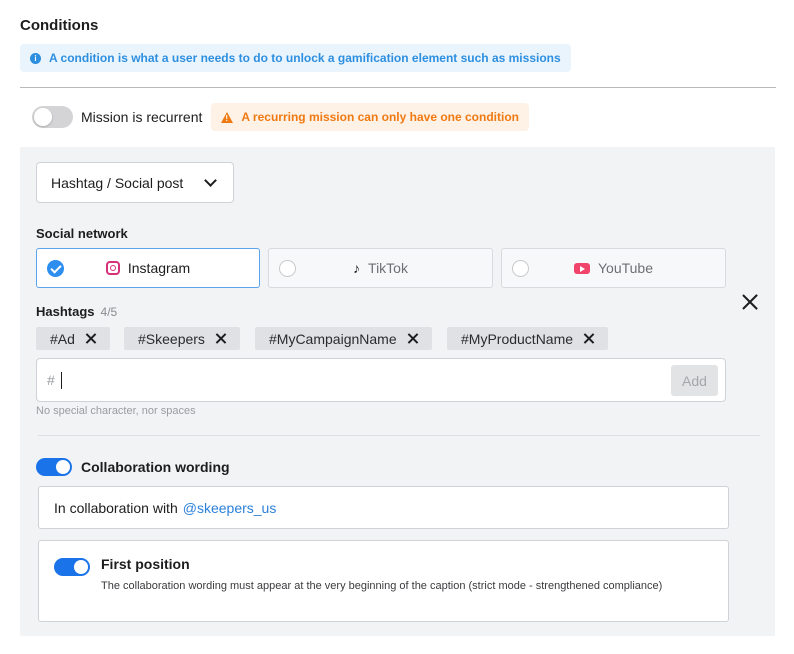  What do you see at coordinates (388, 268) in the screenshot?
I see `social-option-label: TikTok` at bounding box center [388, 268].